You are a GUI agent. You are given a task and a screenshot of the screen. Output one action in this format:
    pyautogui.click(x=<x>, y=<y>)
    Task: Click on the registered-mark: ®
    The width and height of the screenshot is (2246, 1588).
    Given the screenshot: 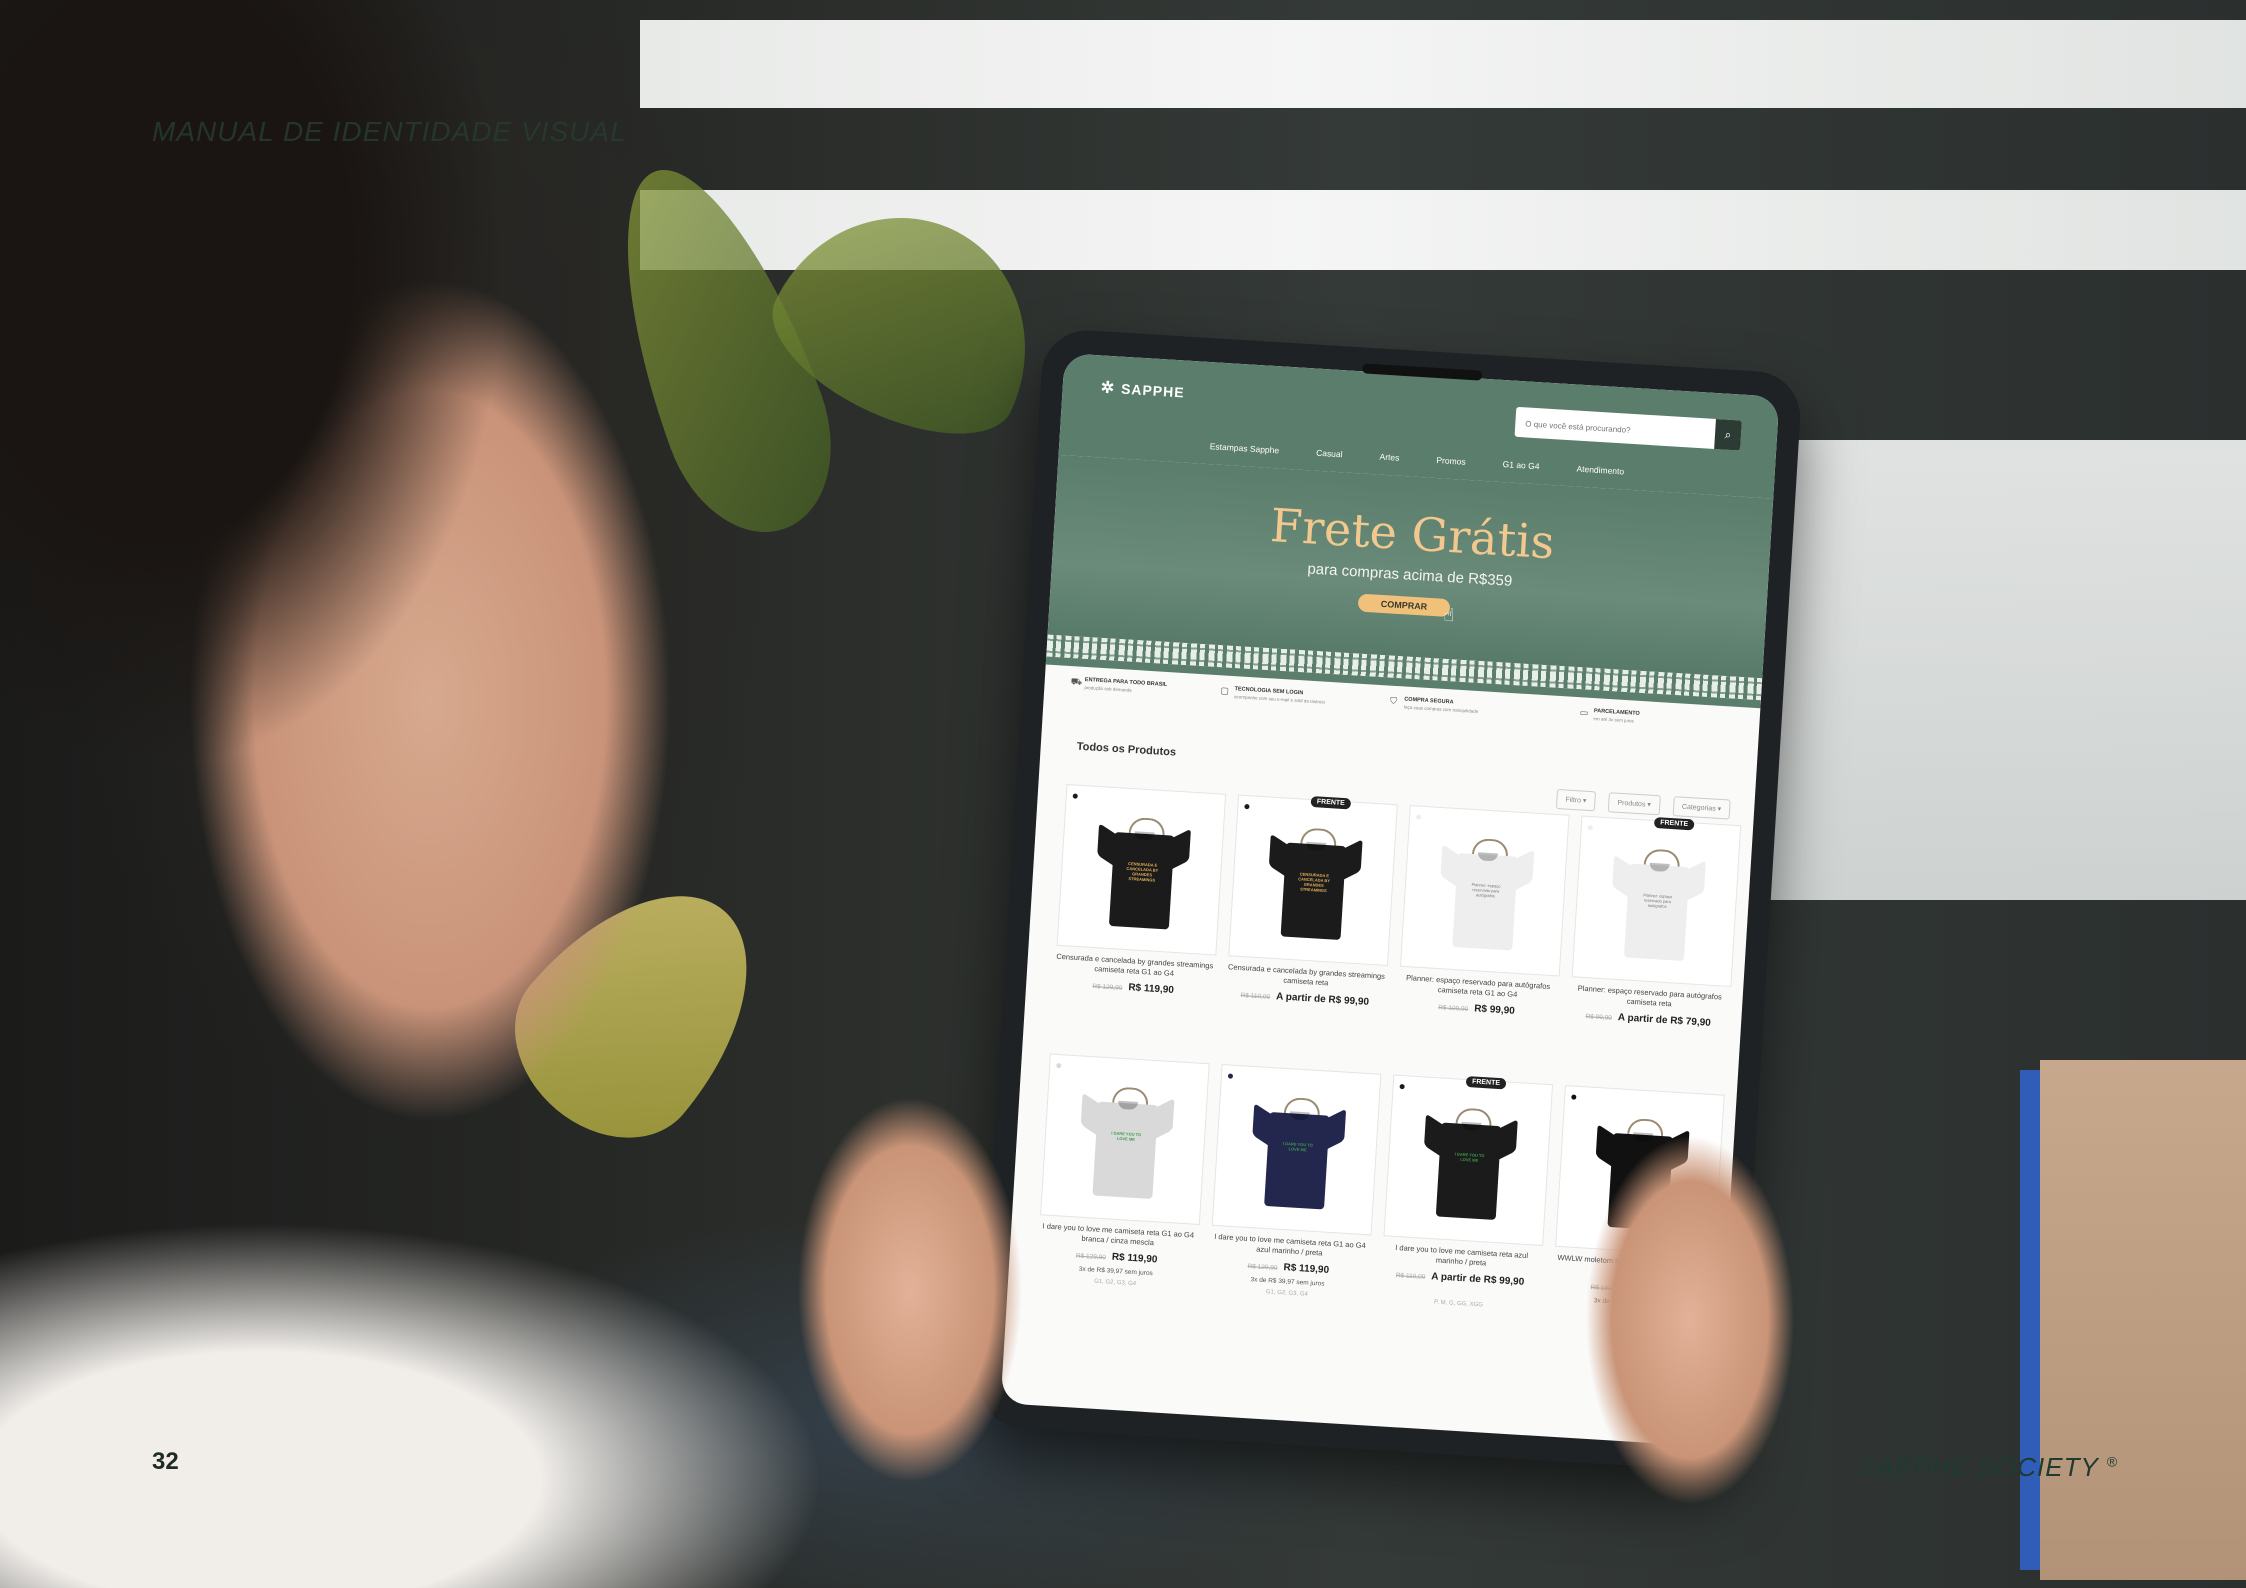 What is the action you would take?
    pyautogui.click(x=2112, y=1461)
    